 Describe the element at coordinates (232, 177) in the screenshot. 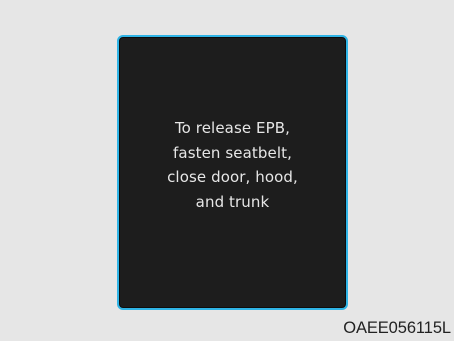

I see `message-line-3: close door, hood,` at that location.